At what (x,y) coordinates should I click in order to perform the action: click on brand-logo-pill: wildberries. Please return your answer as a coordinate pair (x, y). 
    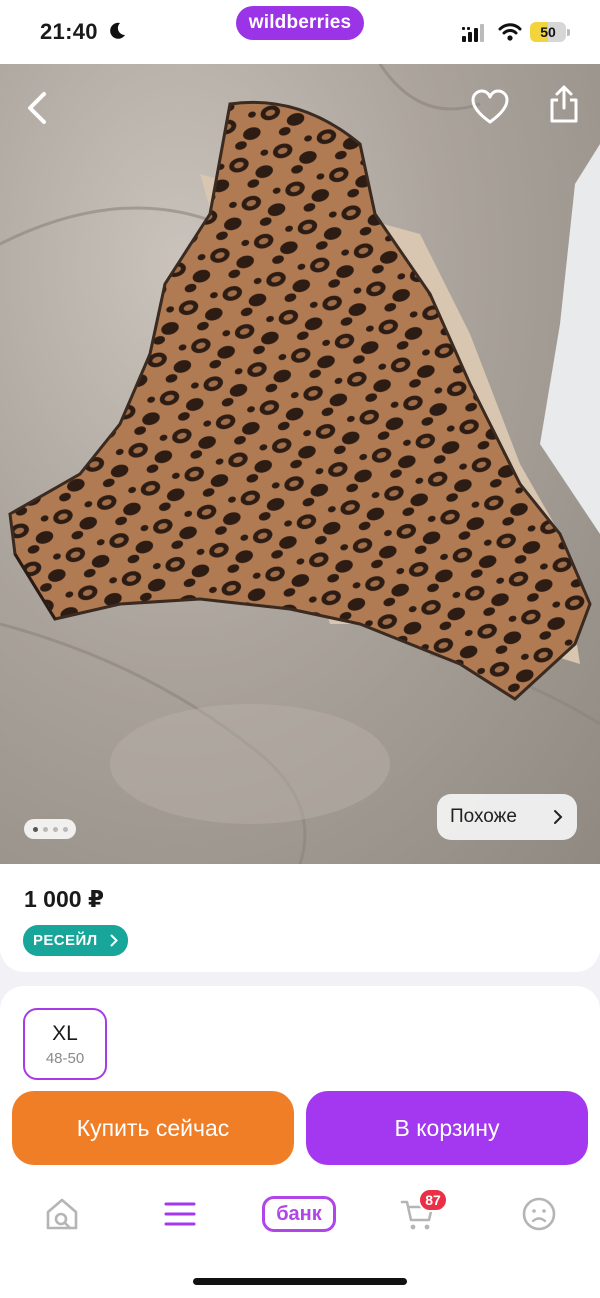
    Looking at the image, I should click on (300, 23).